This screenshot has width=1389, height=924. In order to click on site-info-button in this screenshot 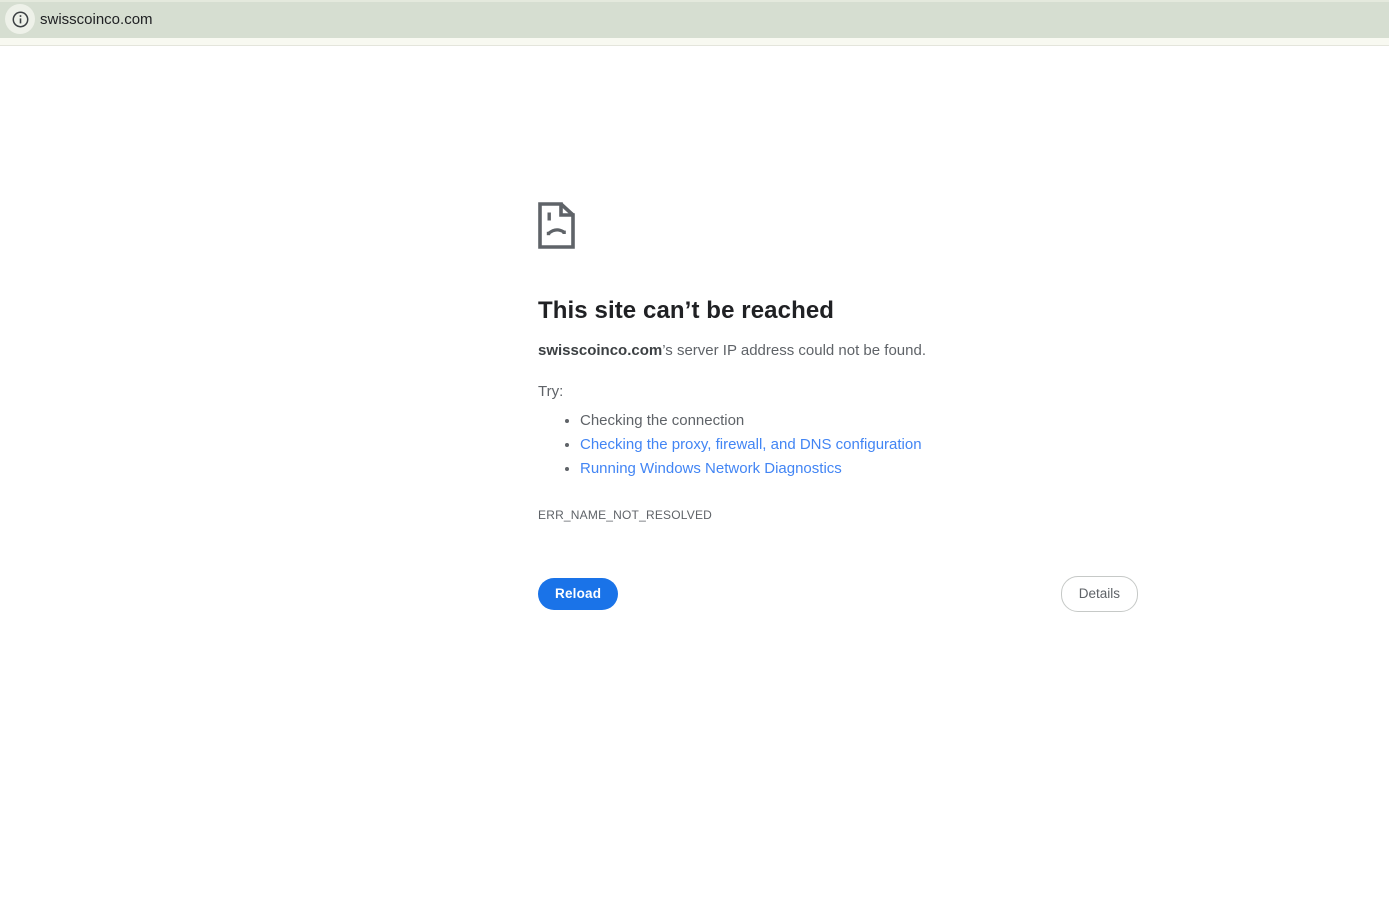, I will do `click(20, 19)`.